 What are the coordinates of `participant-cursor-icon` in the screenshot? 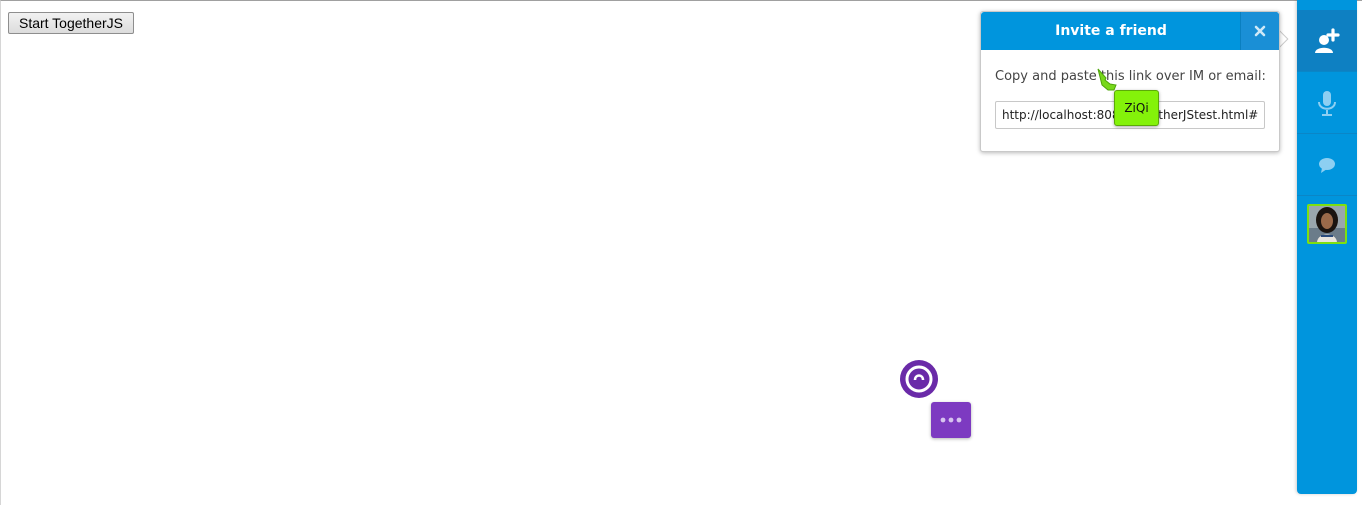 It's located at (1107, 79).